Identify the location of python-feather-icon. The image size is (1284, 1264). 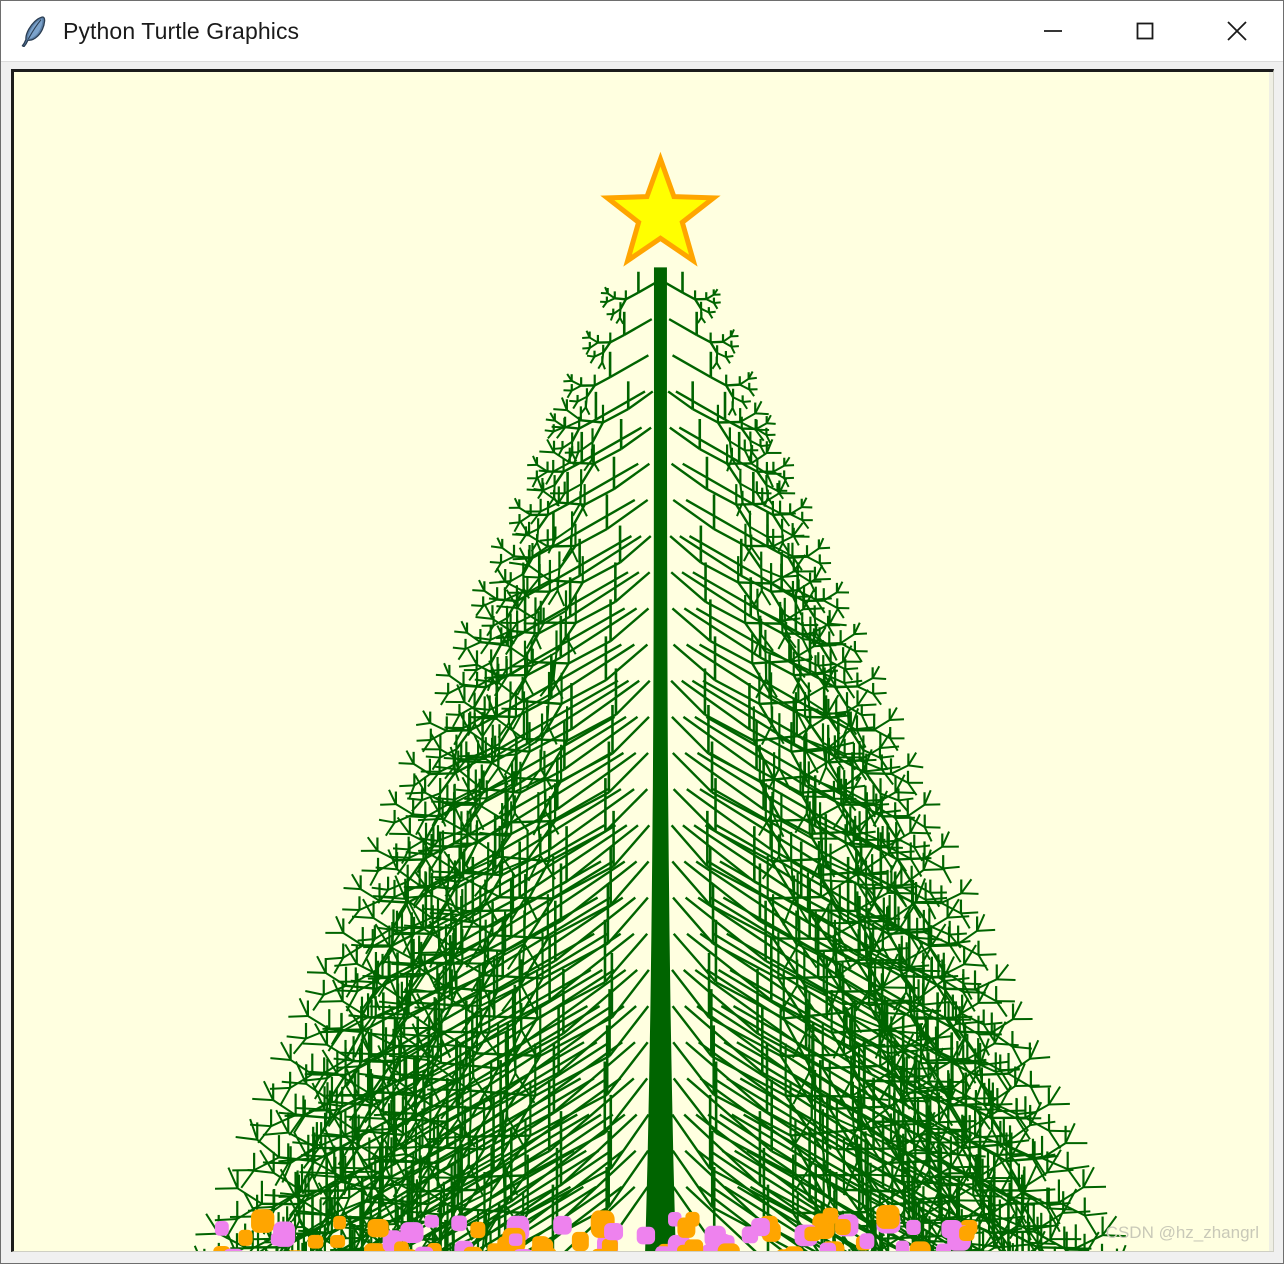
(33, 31).